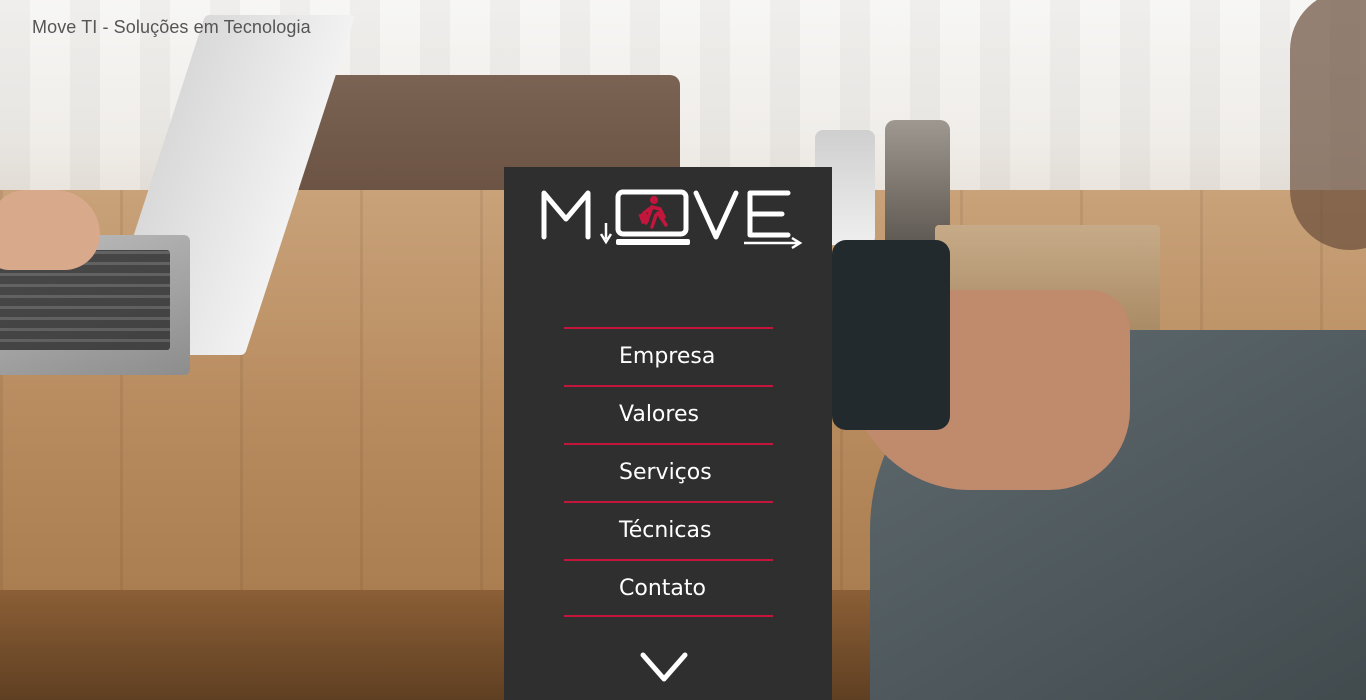 The height and width of the screenshot is (700, 1366). What do you see at coordinates (668, 588) in the screenshot?
I see `nav-item-contato: Contato` at bounding box center [668, 588].